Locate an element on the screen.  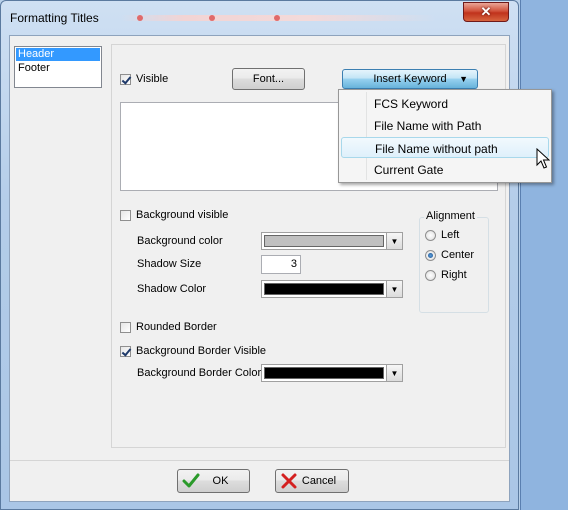
background-visible-checkbox is located at coordinates (125, 215).